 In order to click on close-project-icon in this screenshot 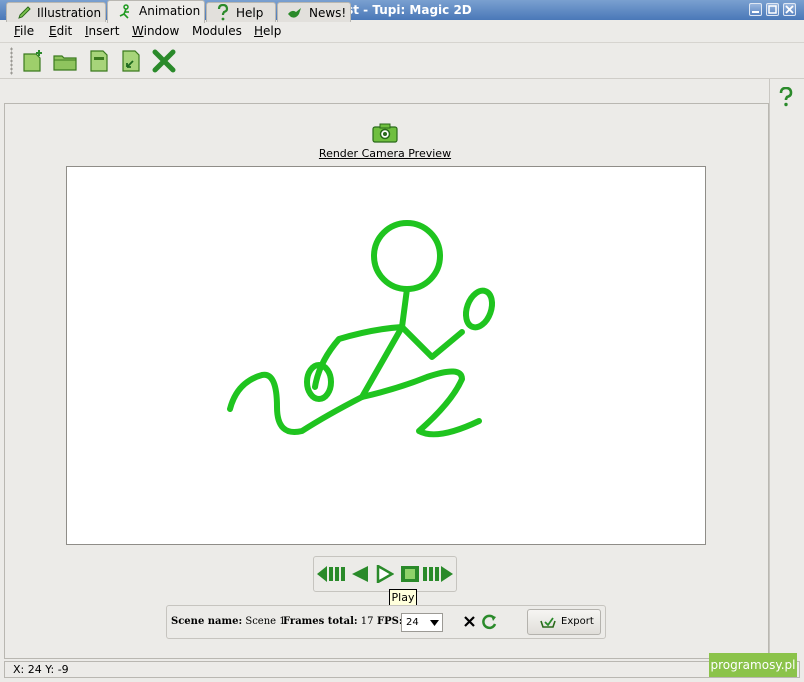, I will do `click(164, 61)`.